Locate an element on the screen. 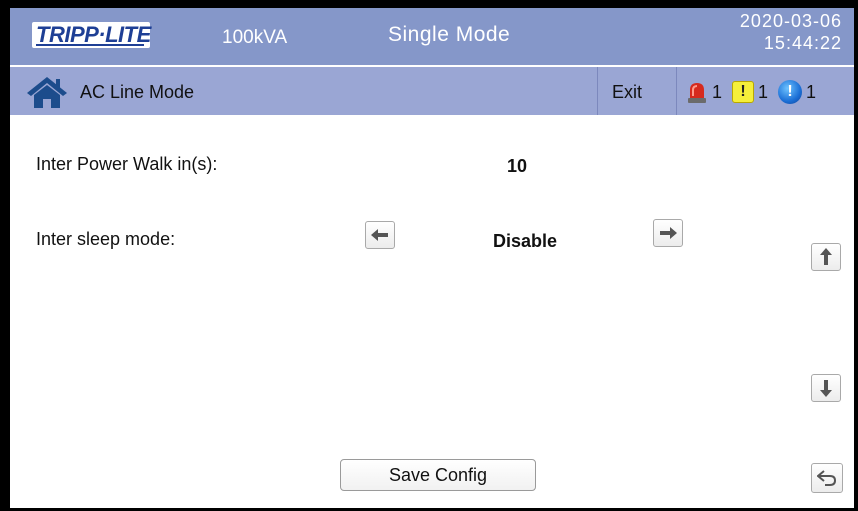  back-icon is located at coordinates (827, 478).